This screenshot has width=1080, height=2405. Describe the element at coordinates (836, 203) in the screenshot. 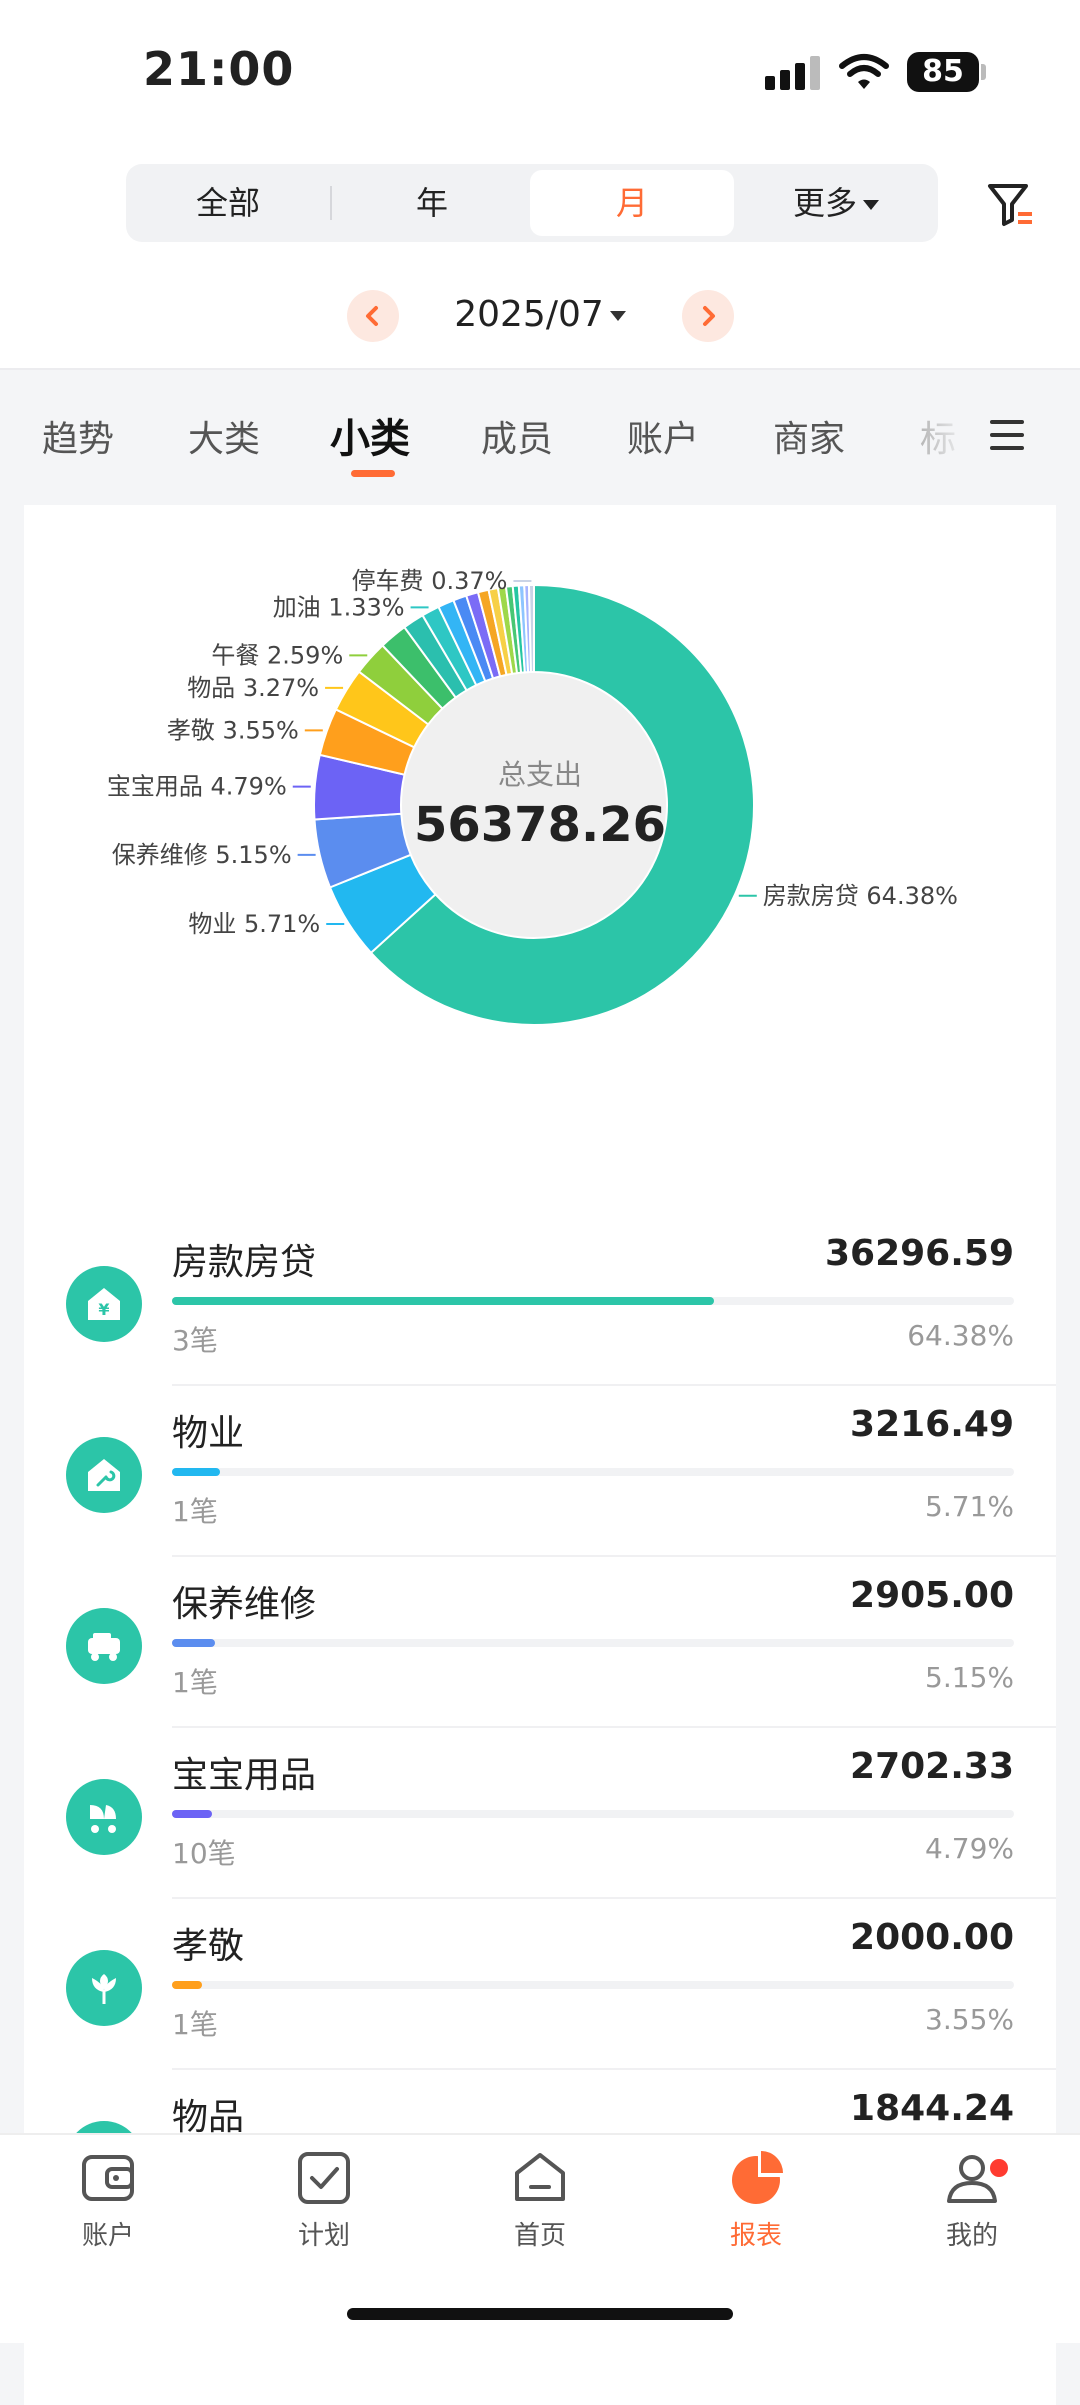

I see `segment-more: 更多` at that location.